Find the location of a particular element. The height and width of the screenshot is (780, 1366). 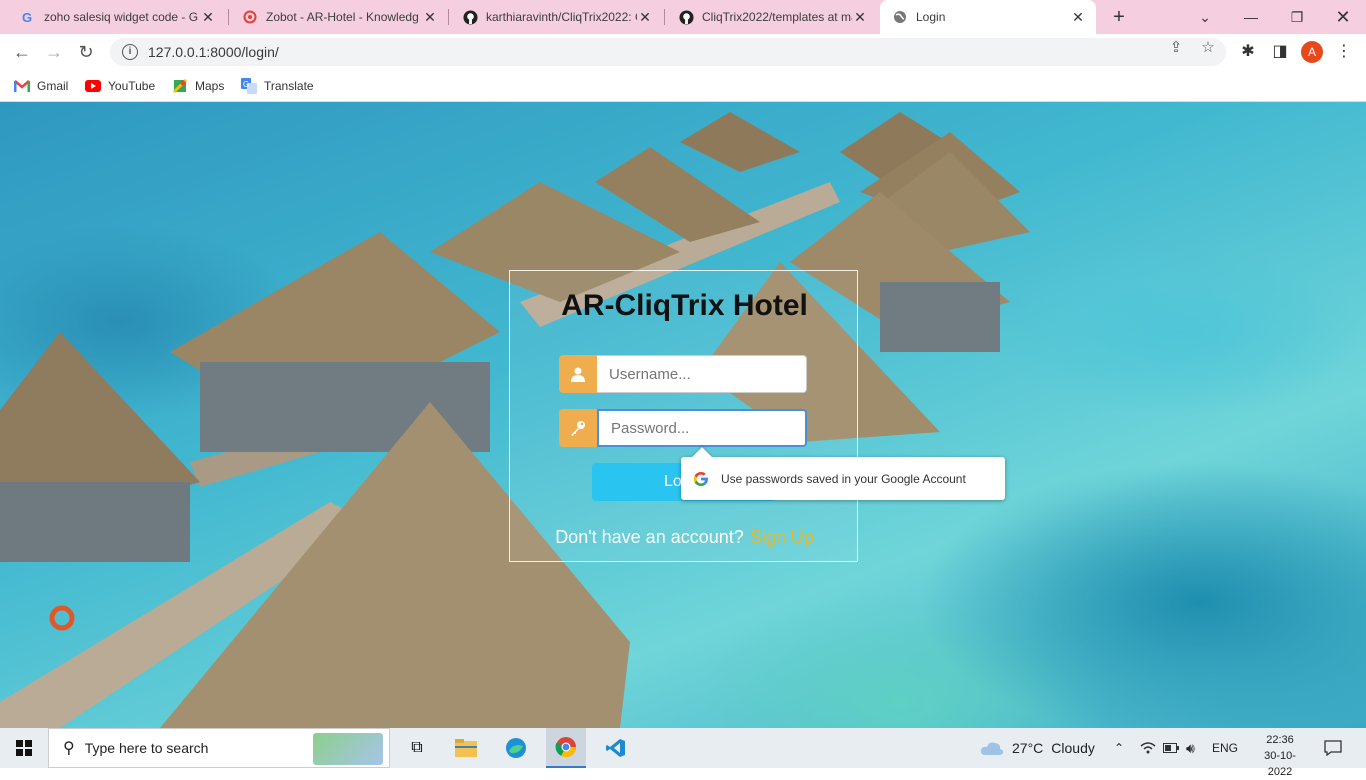

edge-icon is located at coordinates (516, 748).